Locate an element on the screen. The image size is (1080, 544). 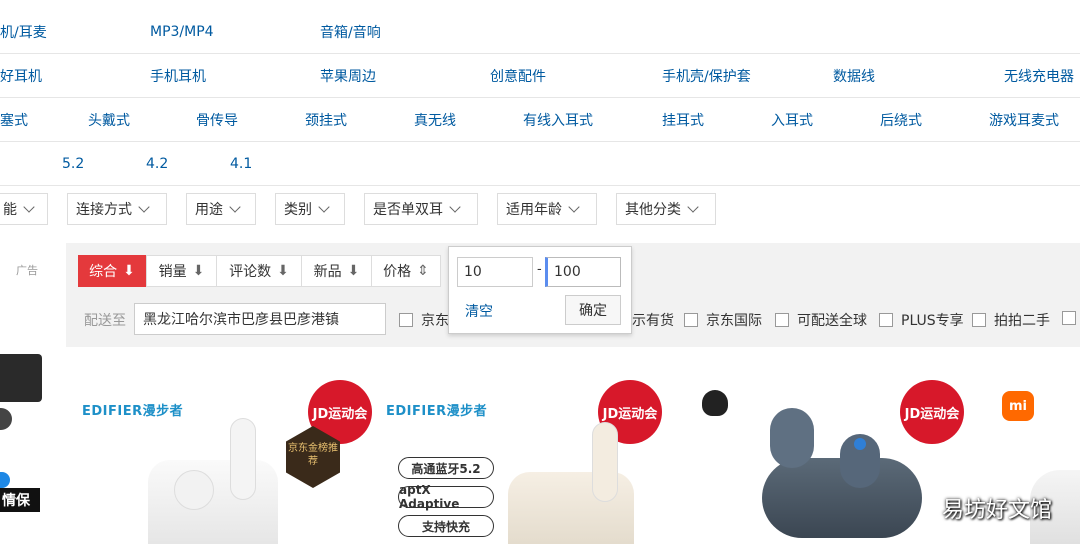
product-card: JD运动会 is located at coordinates (835, 452).